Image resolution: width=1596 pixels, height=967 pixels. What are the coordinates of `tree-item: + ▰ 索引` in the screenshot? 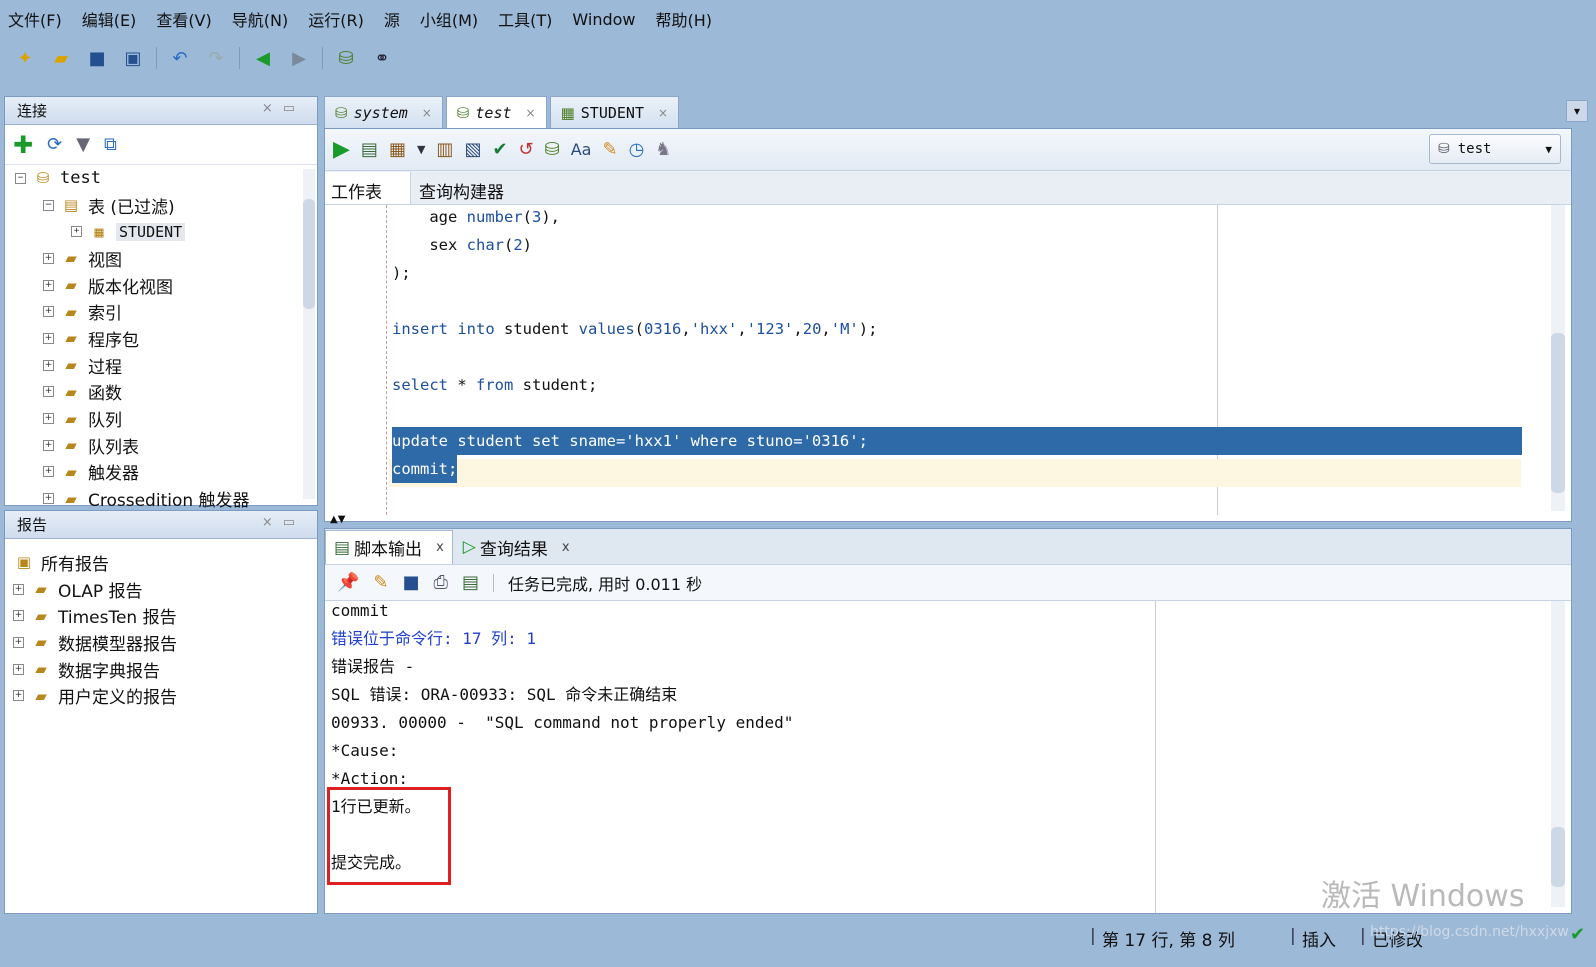 It's located at (166, 311).